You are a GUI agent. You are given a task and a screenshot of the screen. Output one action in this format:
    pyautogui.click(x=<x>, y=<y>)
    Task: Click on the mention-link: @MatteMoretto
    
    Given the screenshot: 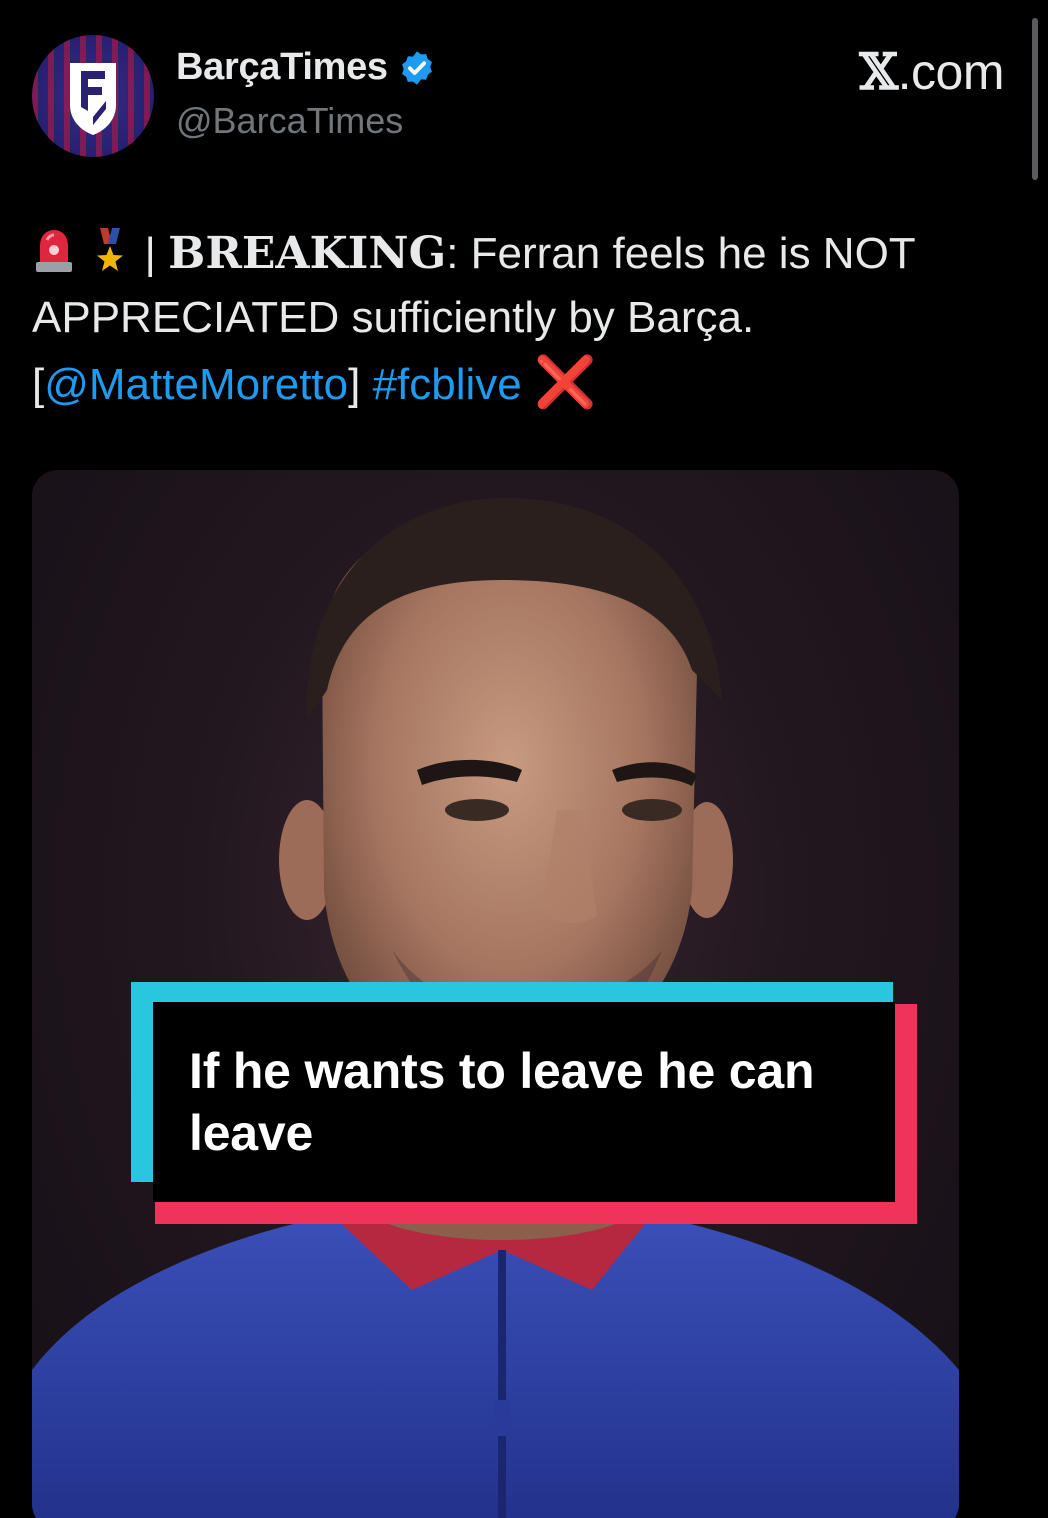 What is the action you would take?
    pyautogui.click(x=196, y=384)
    